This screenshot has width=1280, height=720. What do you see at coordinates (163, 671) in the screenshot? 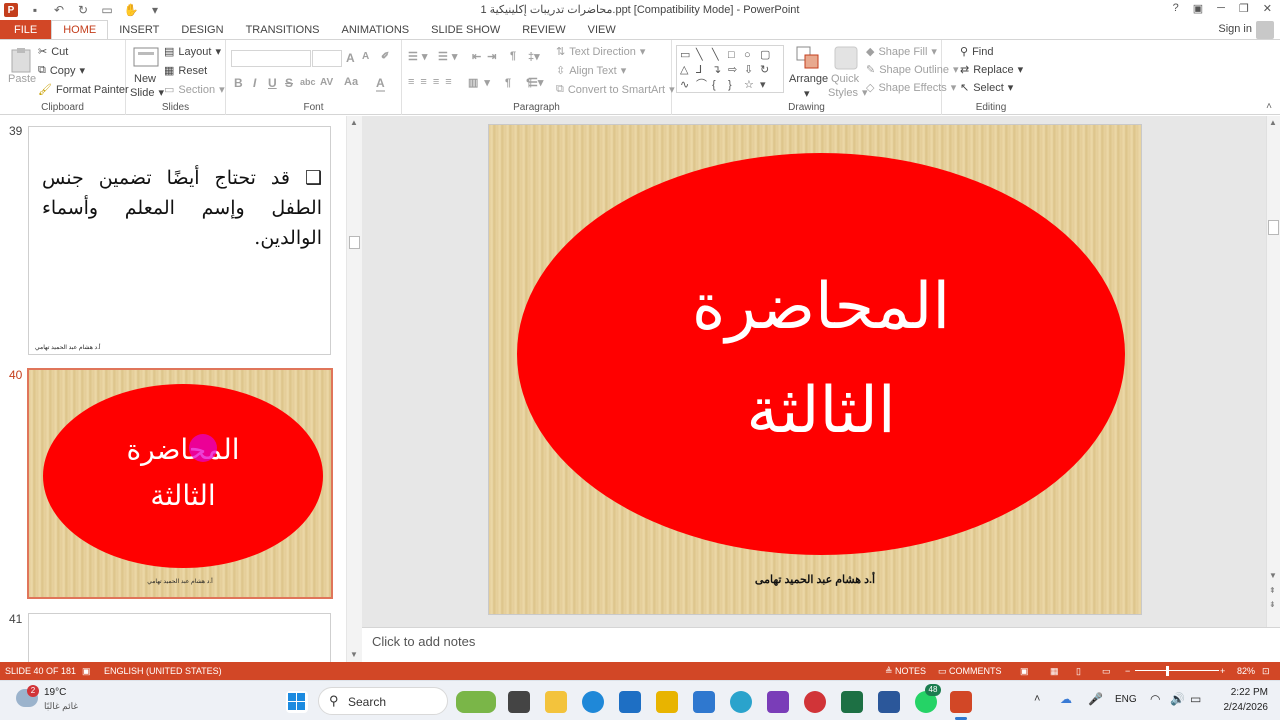
I see `language-status: ENGLISH (UNITED STATES)` at bounding box center [163, 671].